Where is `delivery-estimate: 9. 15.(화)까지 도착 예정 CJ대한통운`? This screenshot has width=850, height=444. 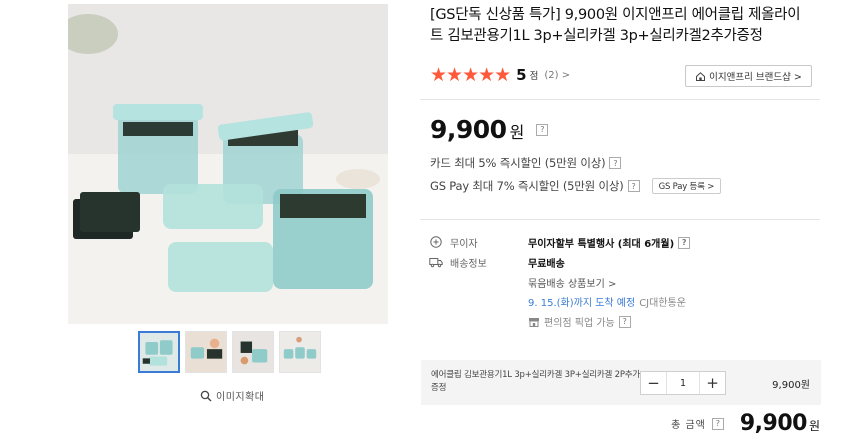 delivery-estimate: 9. 15.(화)까지 도착 예정 CJ대한통운 is located at coordinates (607, 301).